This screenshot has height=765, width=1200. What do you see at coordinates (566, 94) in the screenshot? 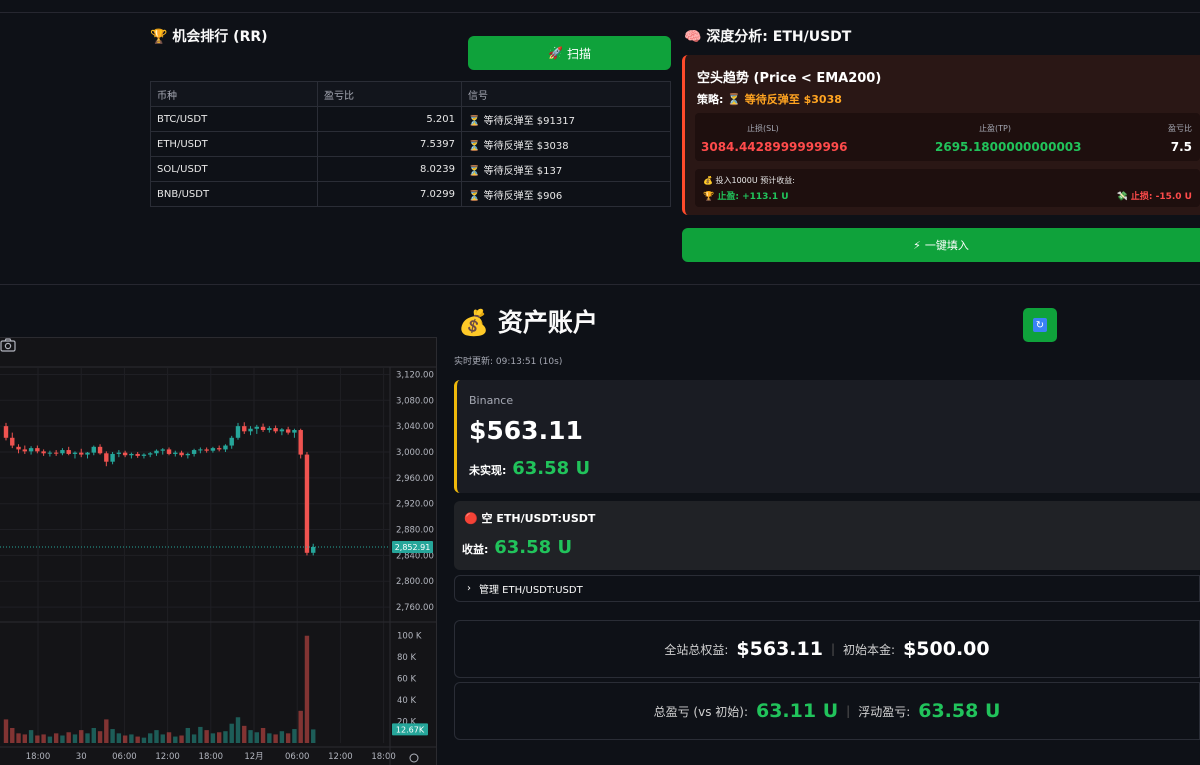
I see `column-header-signal: 信号` at bounding box center [566, 94].